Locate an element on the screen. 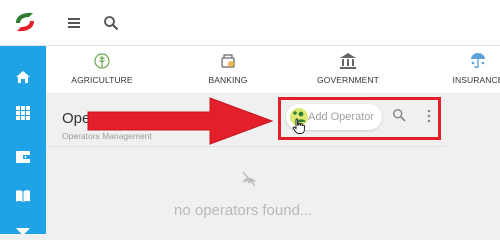 Image resolution: width=500 pixels, height=240 pixels. search-icon is located at coordinates (111, 23).